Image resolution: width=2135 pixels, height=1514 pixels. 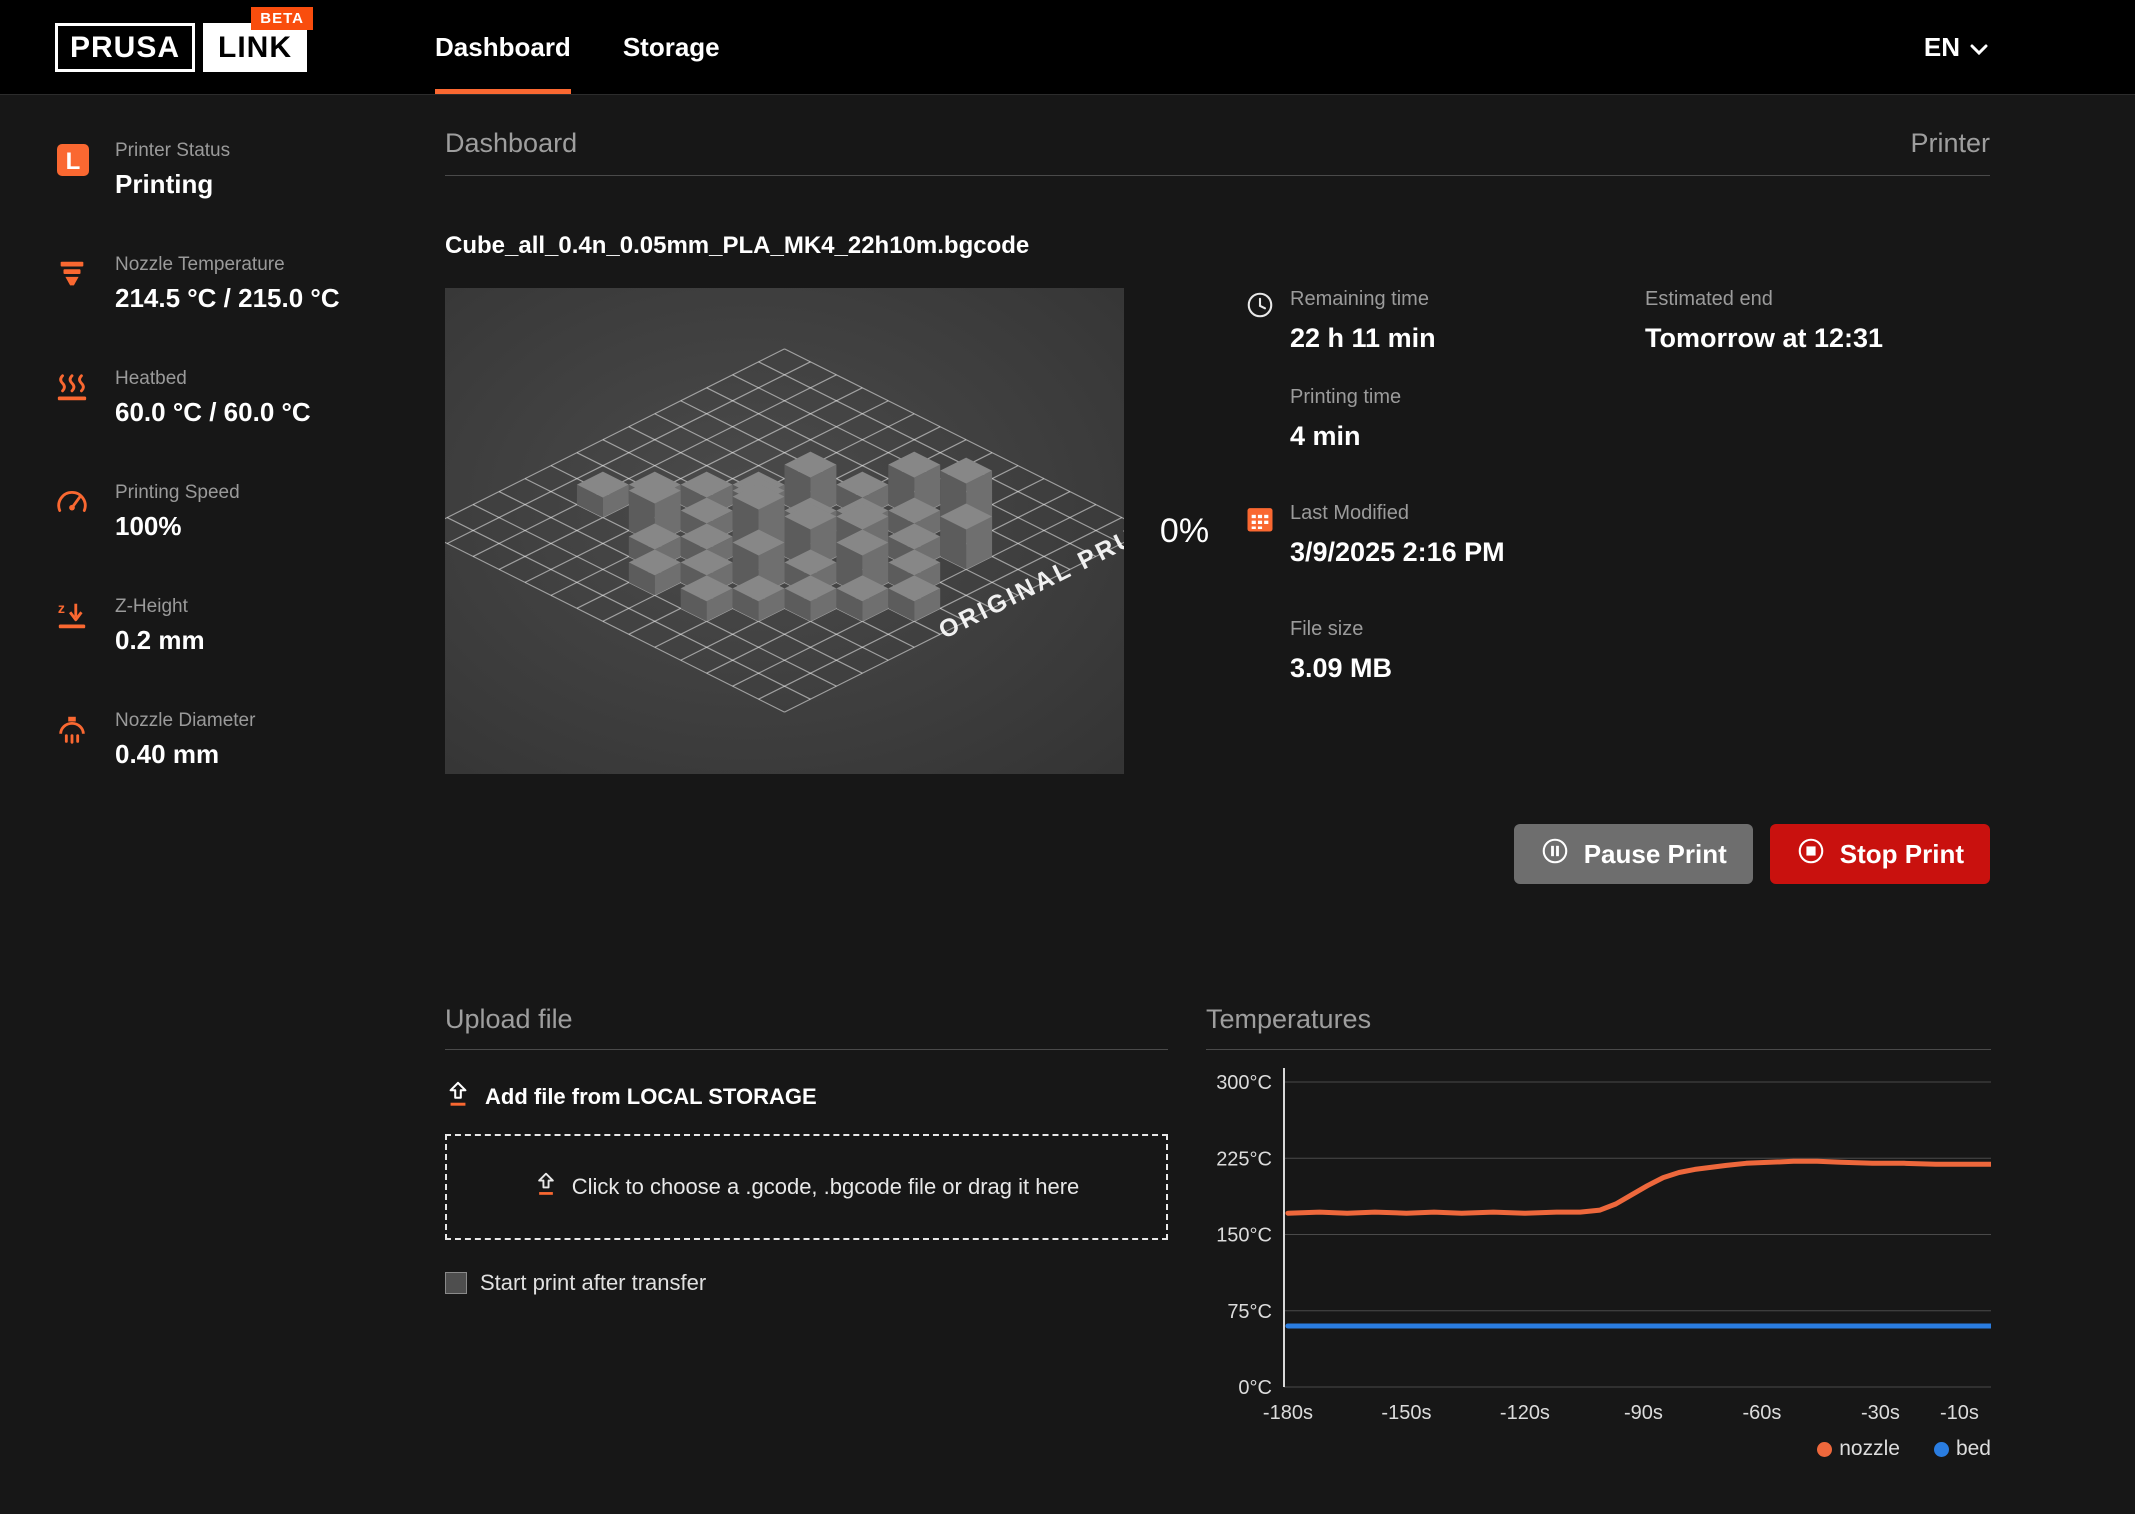 What do you see at coordinates (1217, 854) in the screenshot?
I see `job-actions: Pause Print Stop Print` at bounding box center [1217, 854].